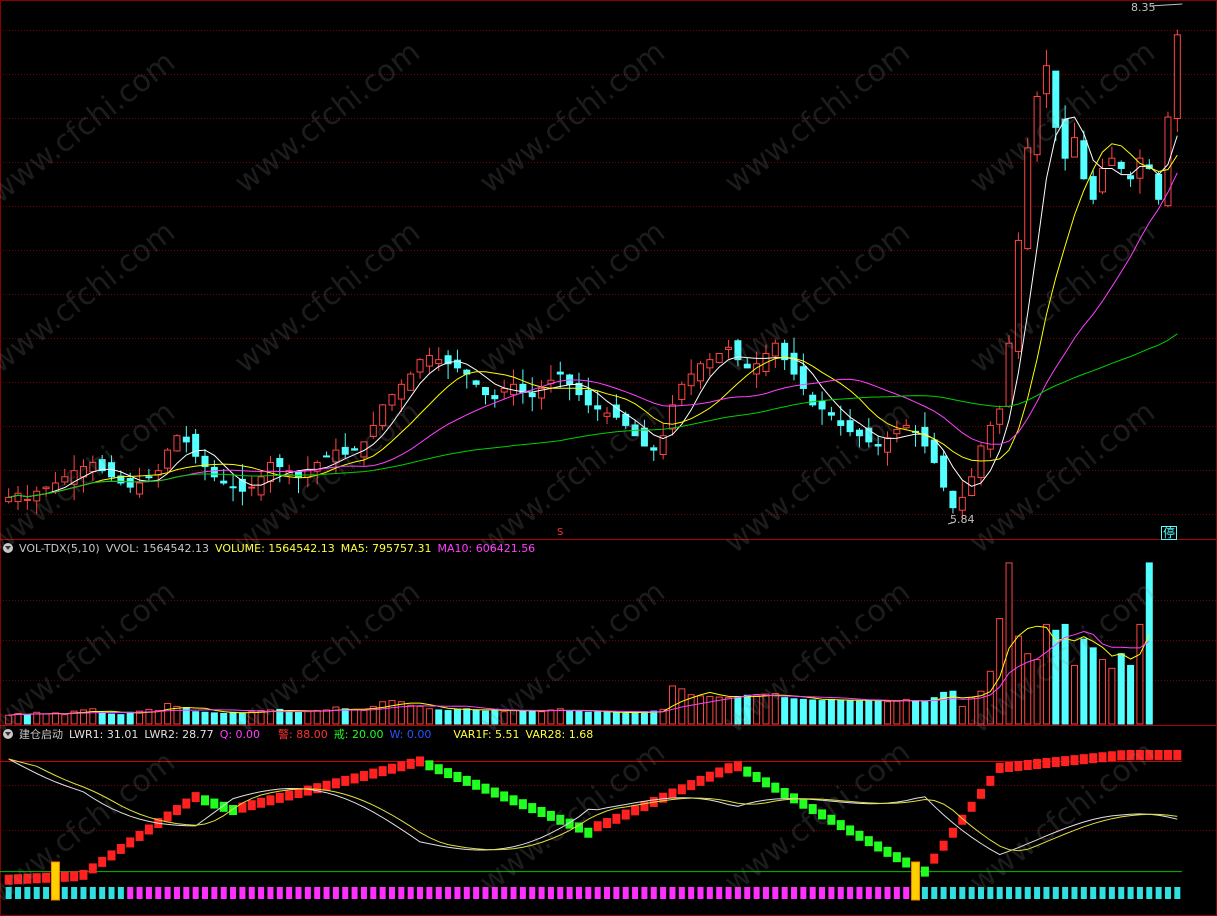 This screenshot has height=916, width=1217. I want to click on indicator-name: 建仓启动, so click(41, 734).